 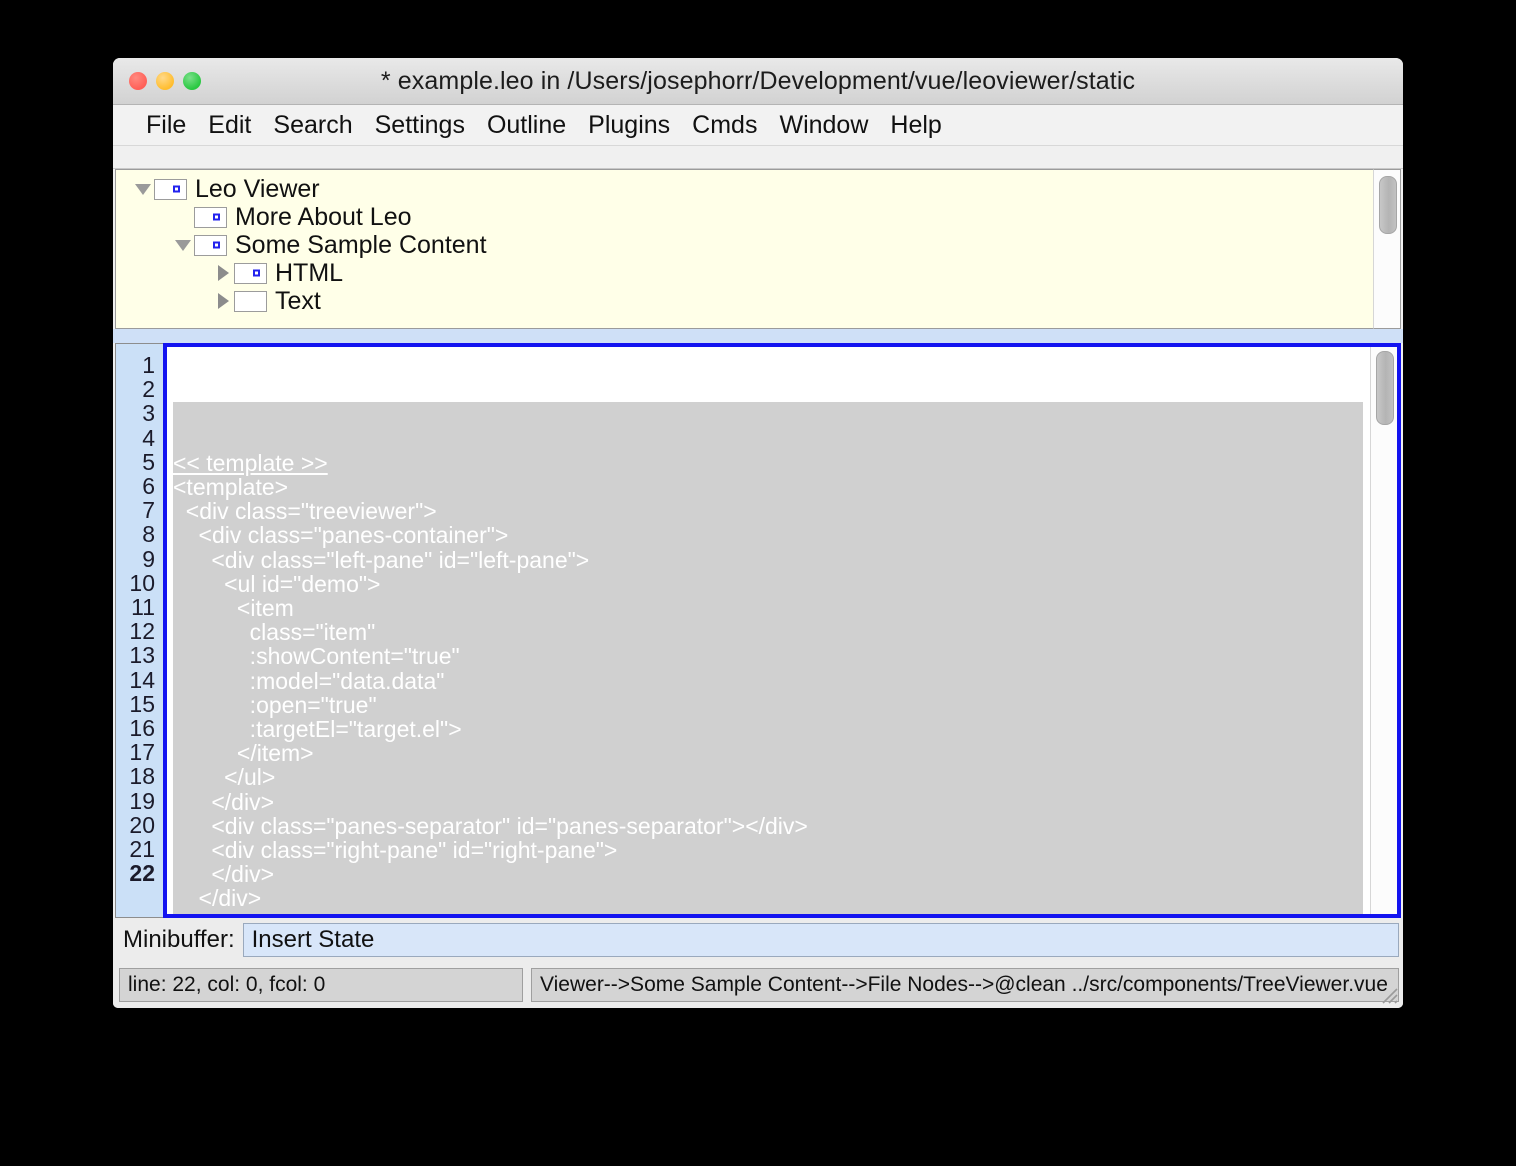 What do you see at coordinates (142, 728) in the screenshot?
I see `line-number: 16` at bounding box center [142, 728].